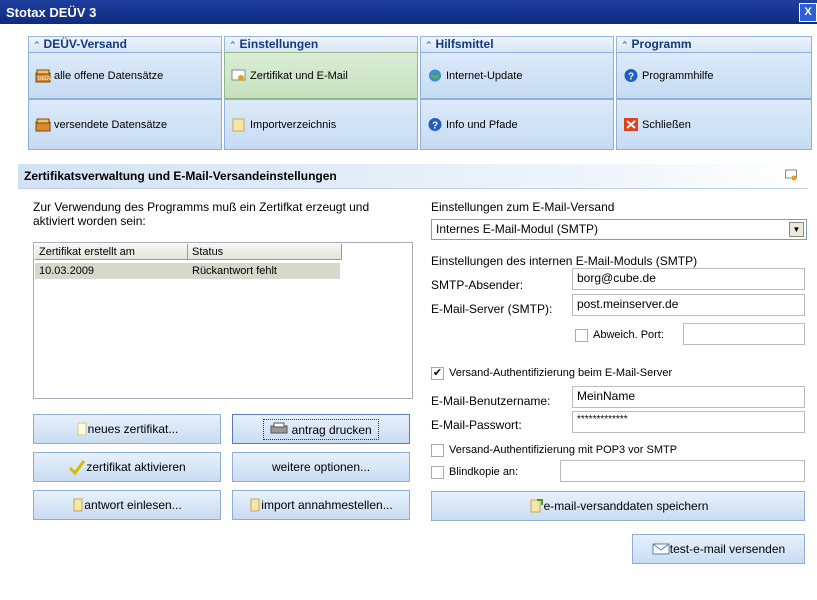  I want to click on column-header-status: Status, so click(265, 252).